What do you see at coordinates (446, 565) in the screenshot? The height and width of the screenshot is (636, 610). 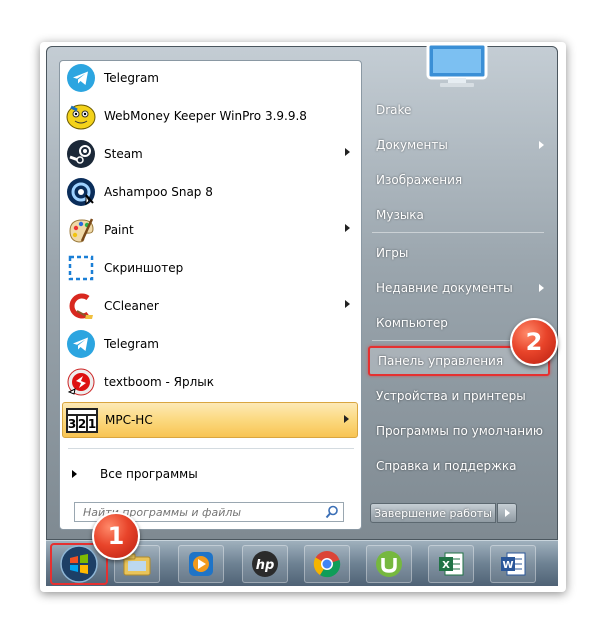 I see `svg-text: X` at bounding box center [446, 565].